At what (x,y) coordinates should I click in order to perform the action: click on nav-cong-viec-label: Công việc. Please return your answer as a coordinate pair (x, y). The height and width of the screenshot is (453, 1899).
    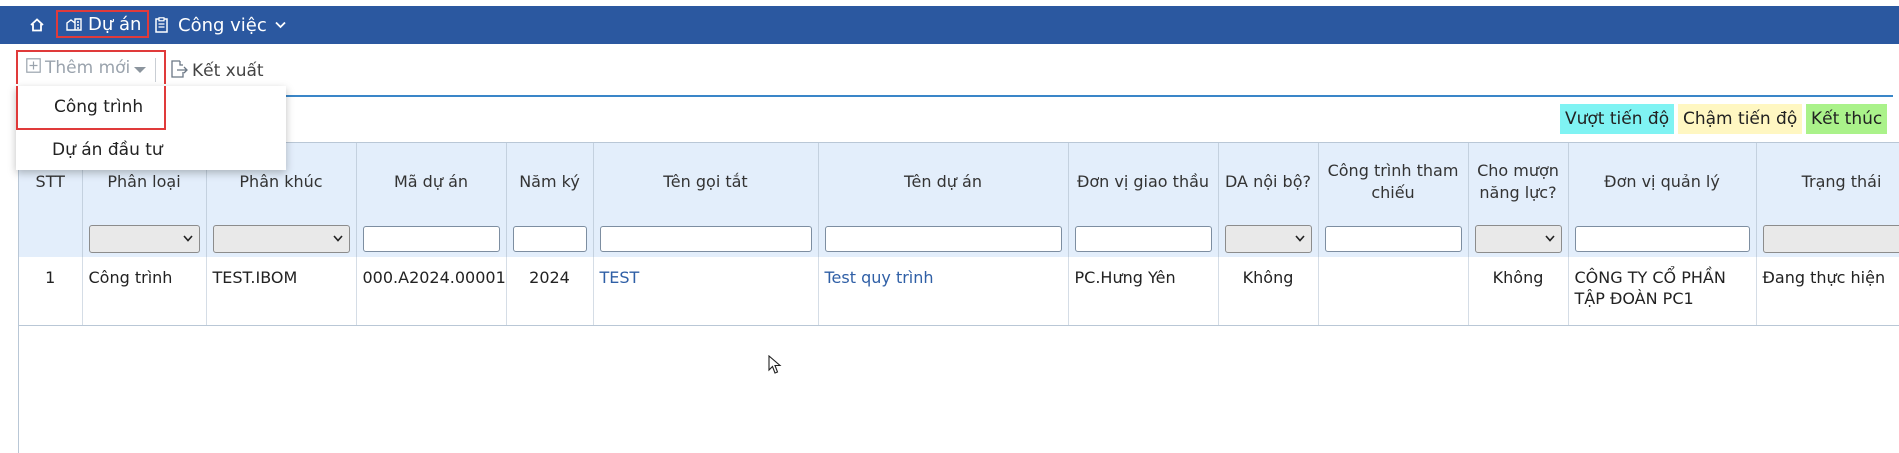
    Looking at the image, I should click on (222, 25).